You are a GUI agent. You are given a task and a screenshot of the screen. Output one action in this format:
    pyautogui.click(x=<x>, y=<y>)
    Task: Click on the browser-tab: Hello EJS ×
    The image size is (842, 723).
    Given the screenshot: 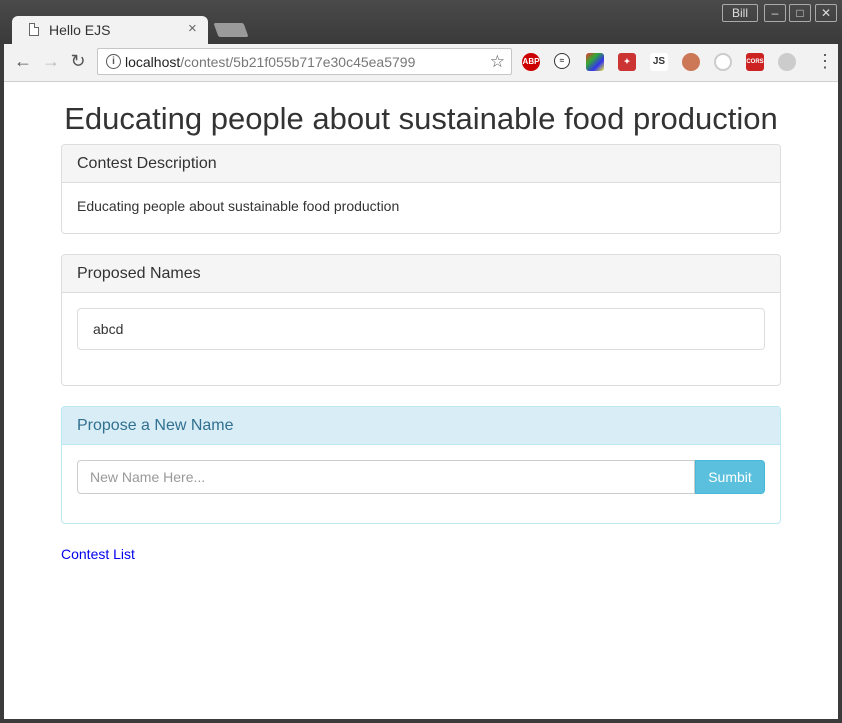 What is the action you would take?
    pyautogui.click(x=110, y=30)
    